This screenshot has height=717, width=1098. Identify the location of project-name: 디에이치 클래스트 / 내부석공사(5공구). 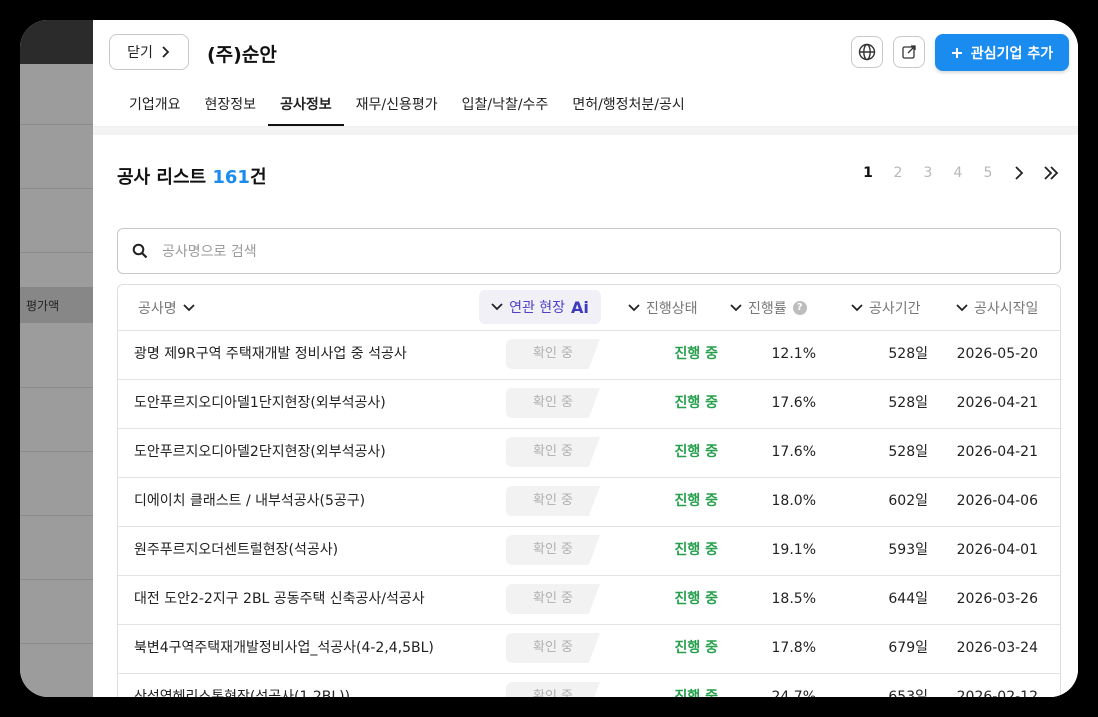
(250, 501).